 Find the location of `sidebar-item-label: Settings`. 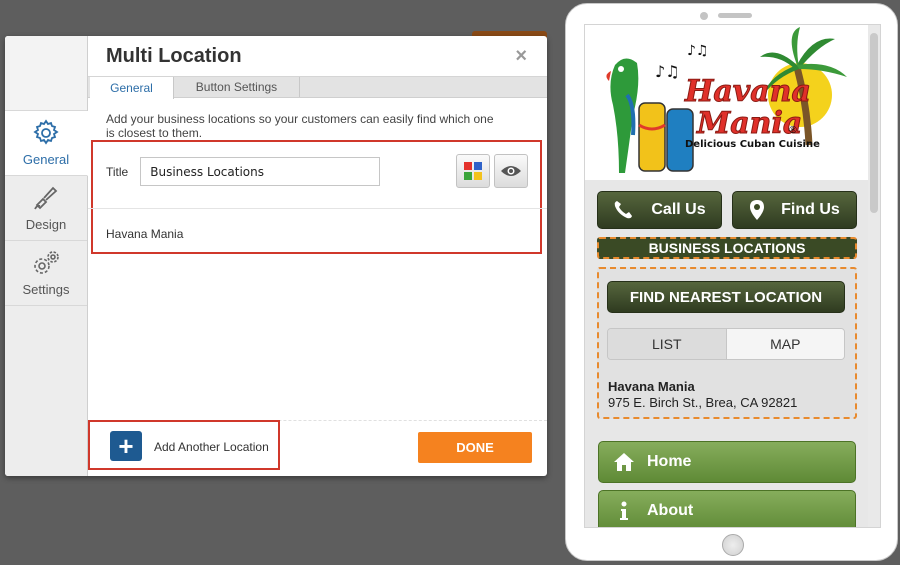

sidebar-item-label: Settings is located at coordinates (46, 289).